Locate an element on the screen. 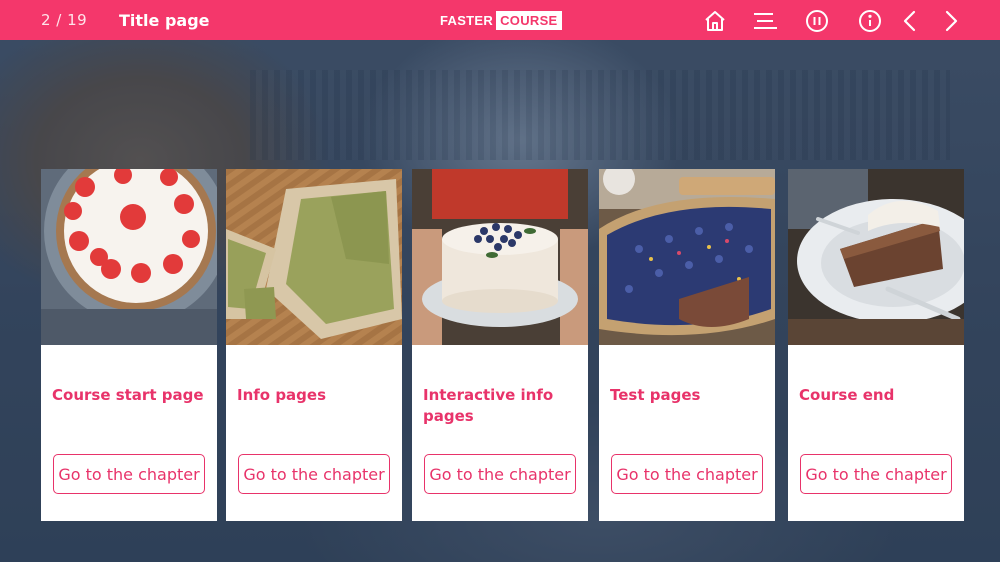 The height and width of the screenshot is (562, 1000). chapter-card-info-pages: Info pages Go to the chapter is located at coordinates (314, 345).